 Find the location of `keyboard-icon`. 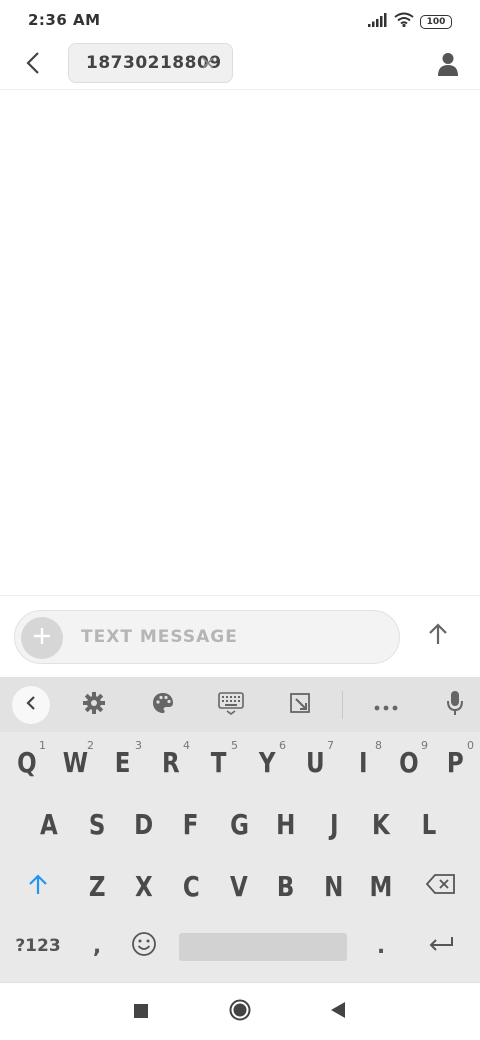

keyboard-icon is located at coordinates (231, 705).